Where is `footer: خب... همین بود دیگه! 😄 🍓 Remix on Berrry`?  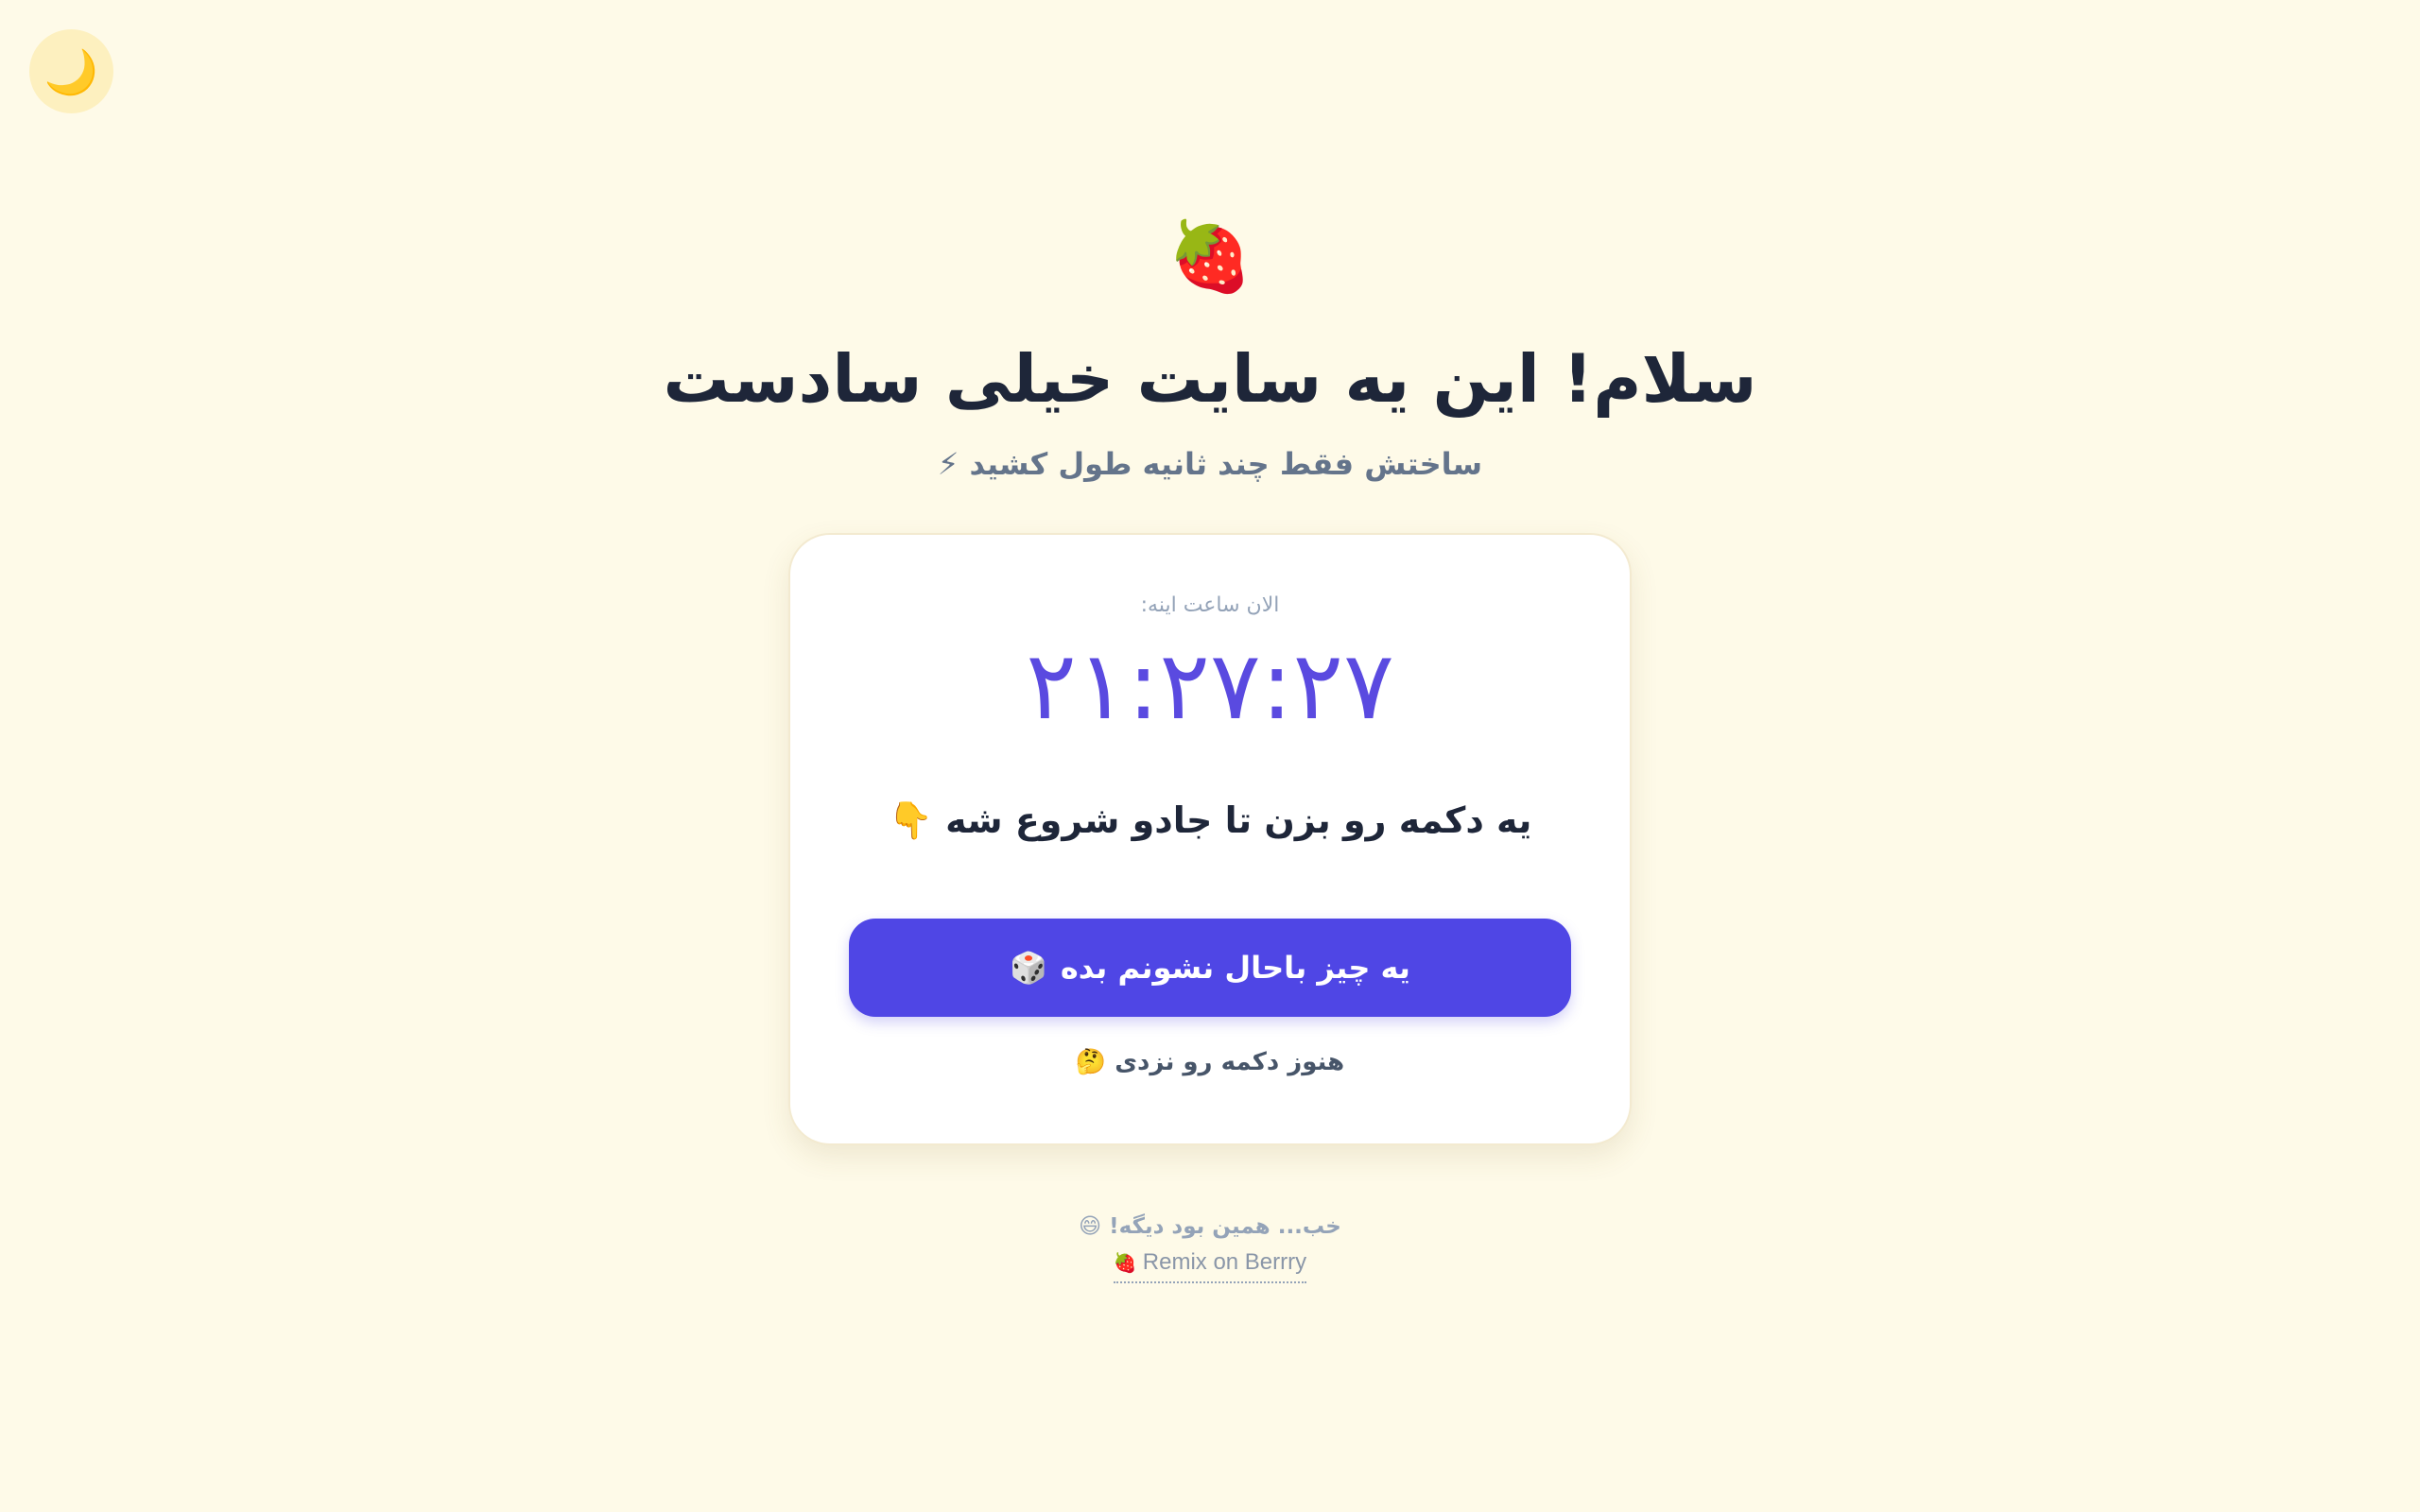 footer: خب... همین بود دیگه! 😄 🍓 Remix on Berrry is located at coordinates (1210, 1245).